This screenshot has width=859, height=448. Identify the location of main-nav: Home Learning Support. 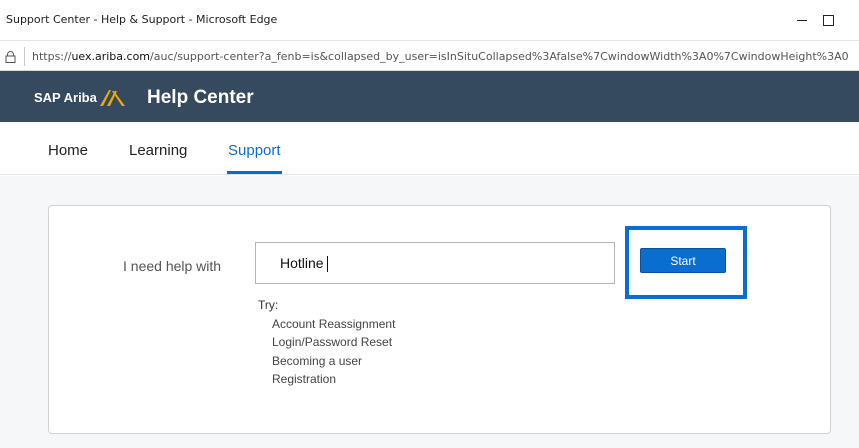
(429, 148).